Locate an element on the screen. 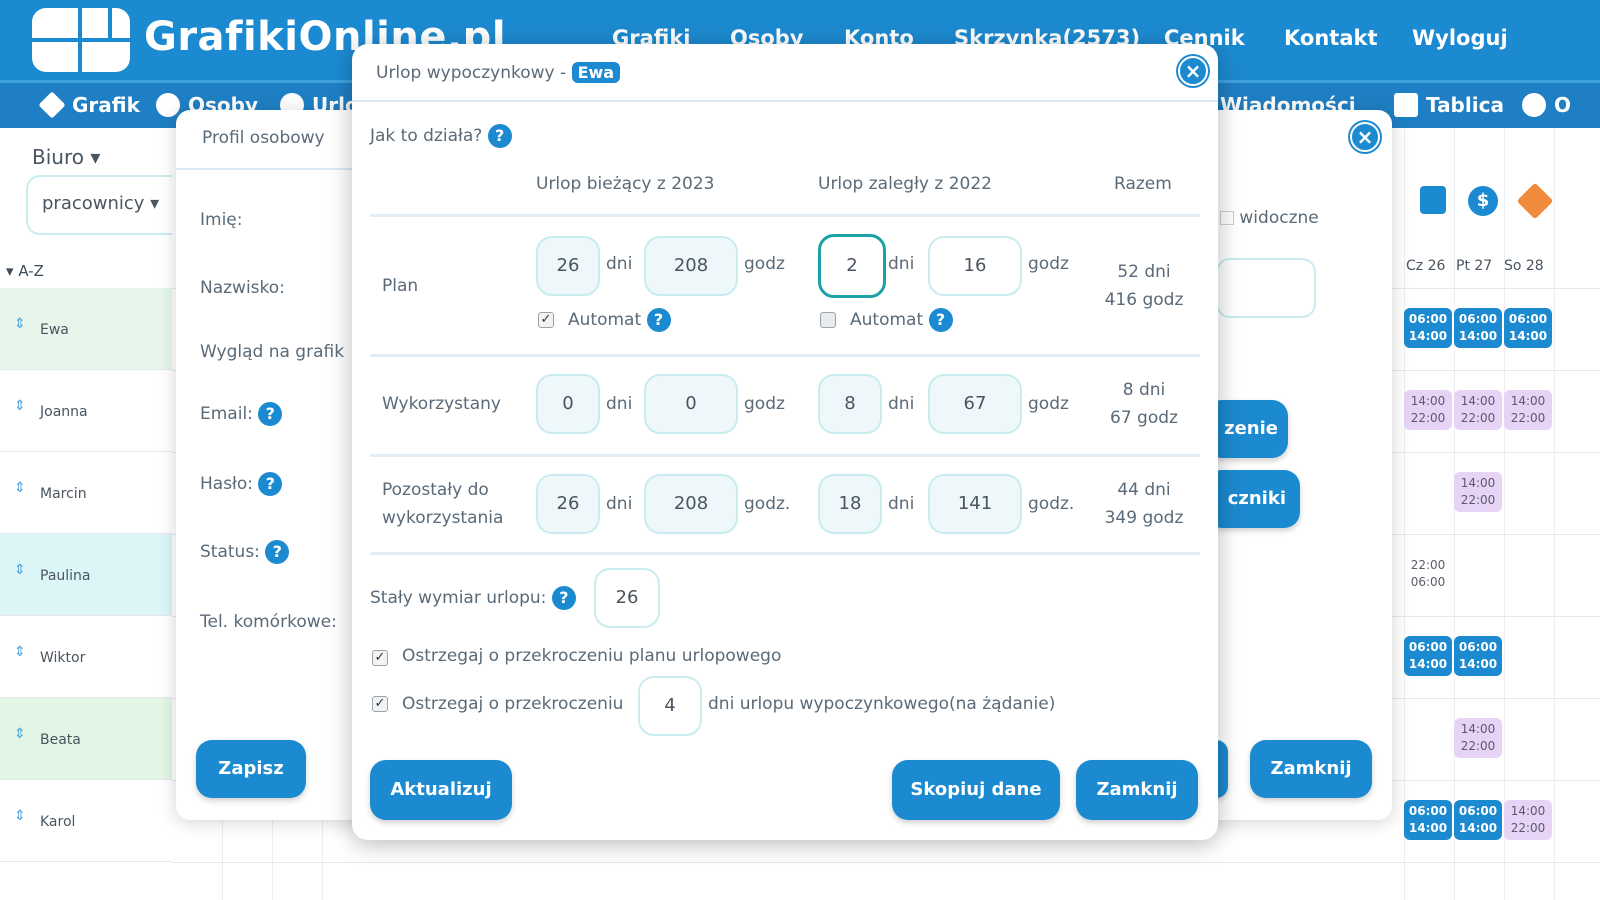 This screenshot has height=900, width=1600. partial-button: czniki is located at coordinates (1253, 499).